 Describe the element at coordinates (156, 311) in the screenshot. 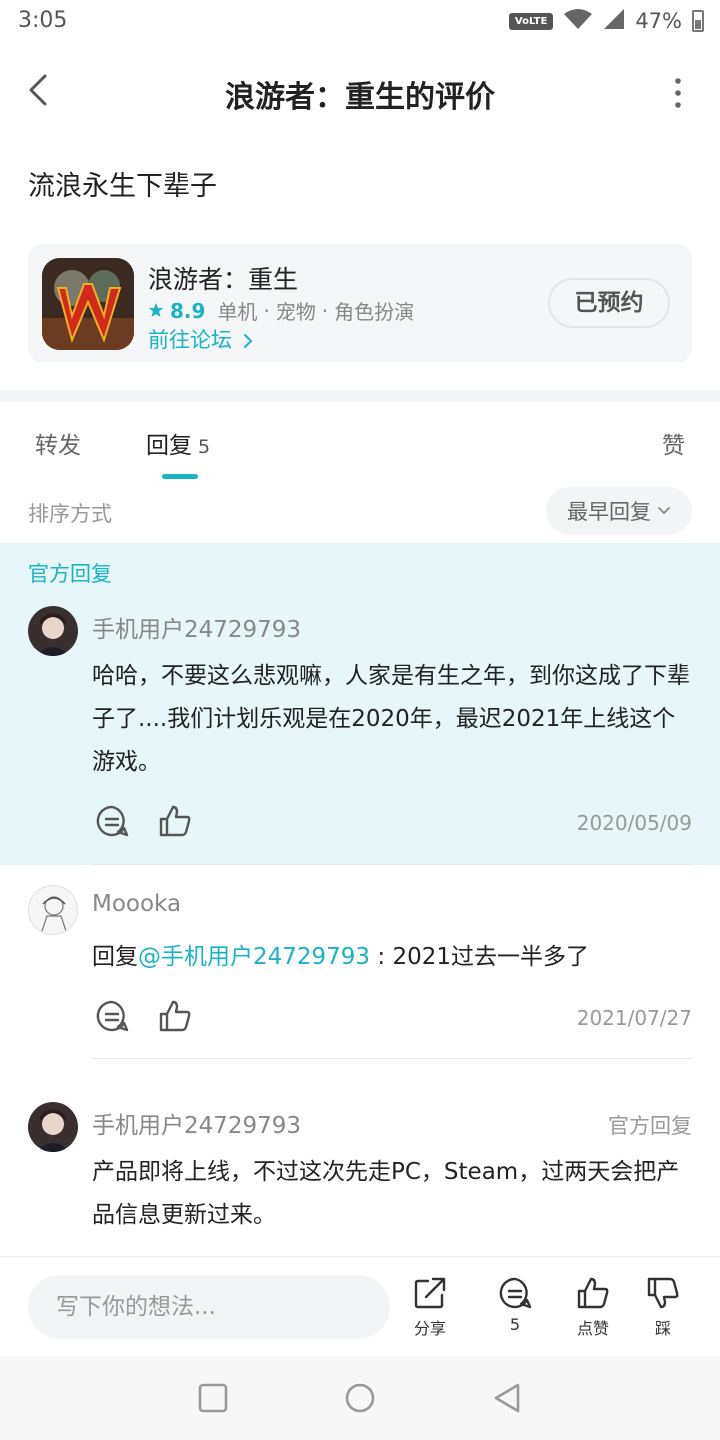

I see `star-icon` at that location.